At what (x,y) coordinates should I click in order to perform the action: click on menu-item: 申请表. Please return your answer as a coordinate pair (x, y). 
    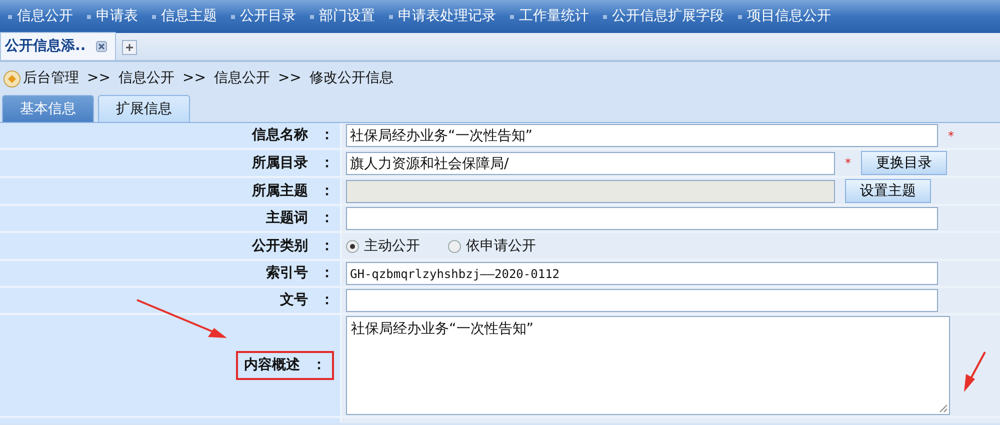
    Looking at the image, I should click on (112, 16).